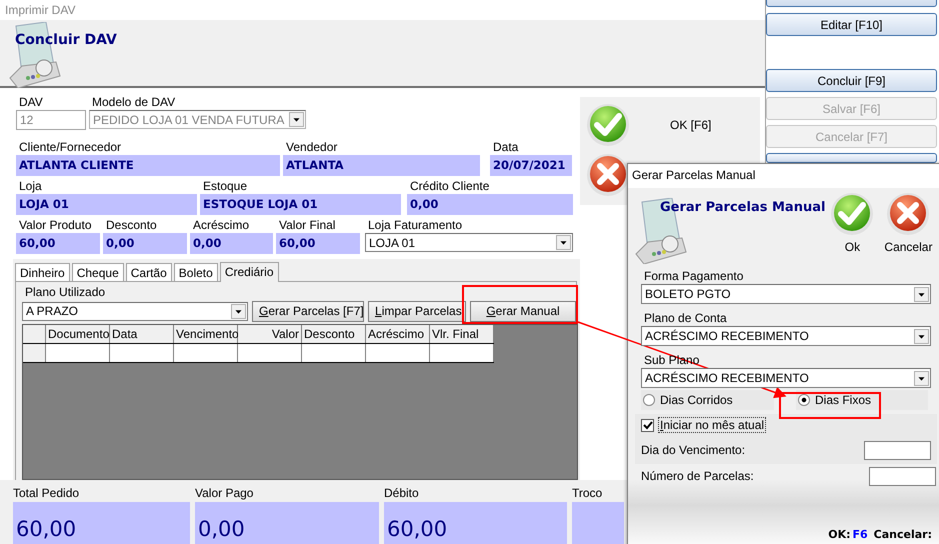 The image size is (939, 544). What do you see at coordinates (908, 247) in the screenshot?
I see `action-label: Cancelar` at bounding box center [908, 247].